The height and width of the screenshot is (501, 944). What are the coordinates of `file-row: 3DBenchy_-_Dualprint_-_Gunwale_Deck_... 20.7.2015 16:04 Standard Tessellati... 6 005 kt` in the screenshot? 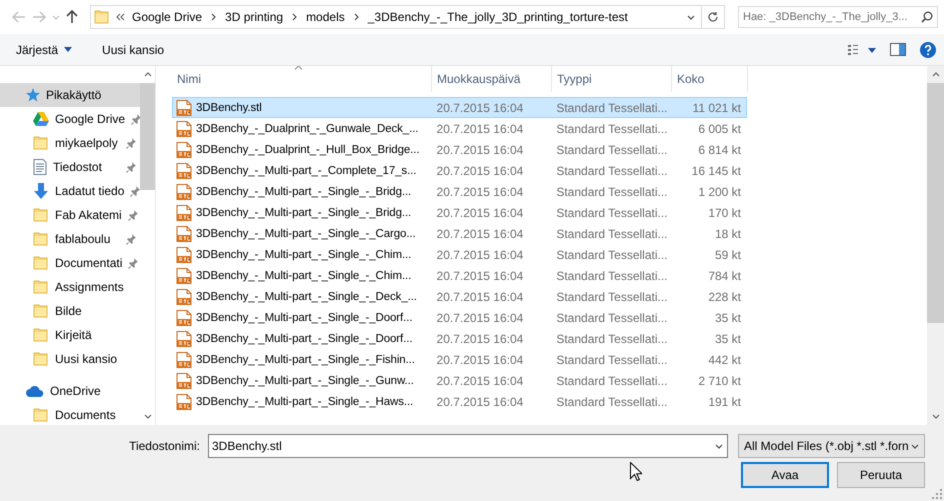 It's located at (459, 128).